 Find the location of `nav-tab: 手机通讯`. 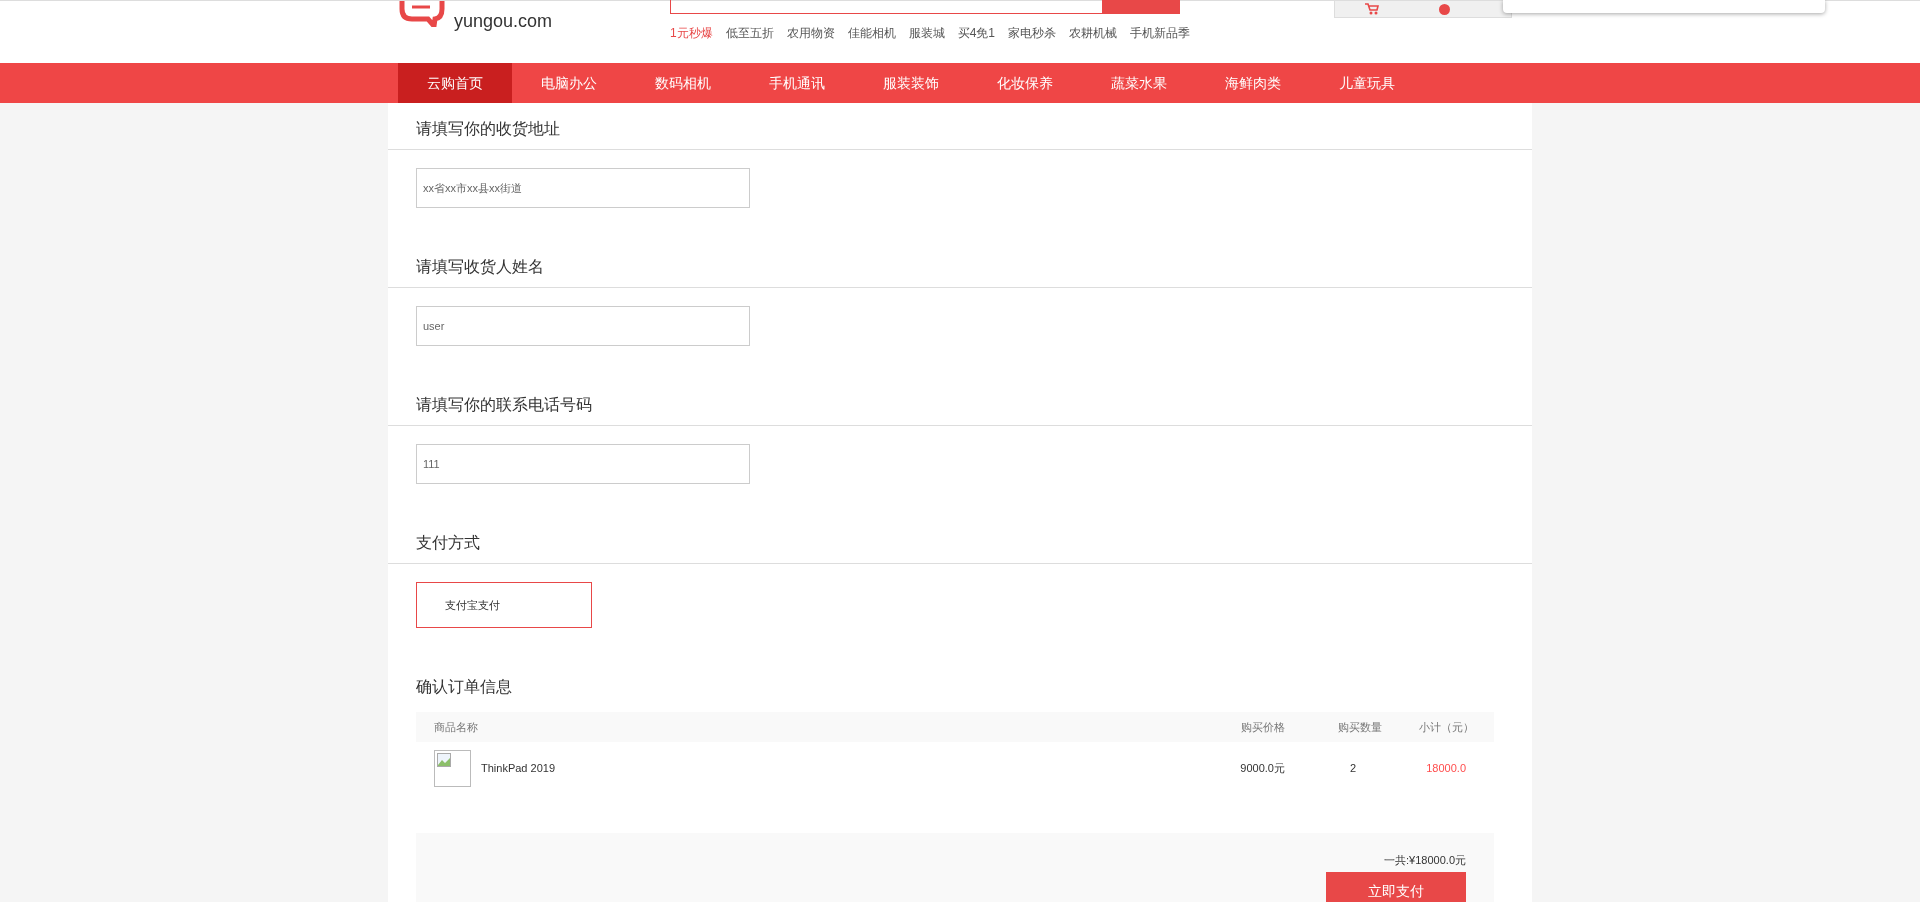

nav-tab: 手机通讯 is located at coordinates (797, 83).